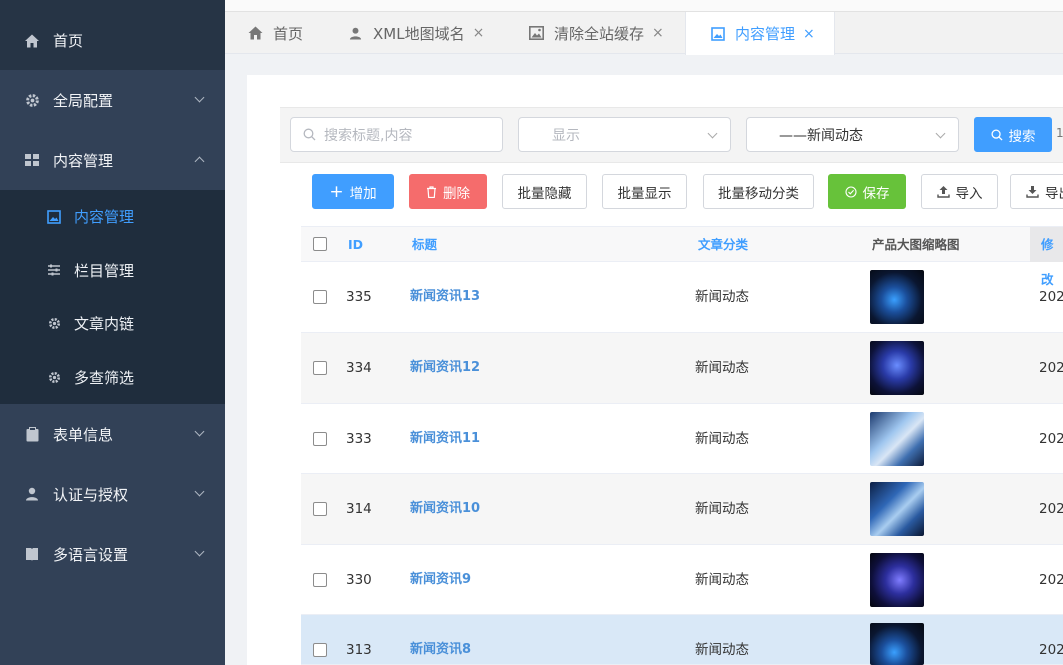 This screenshot has width=1063, height=665. I want to click on table-row: 333 新闻资讯11 新闻动态 2023, so click(682, 439).